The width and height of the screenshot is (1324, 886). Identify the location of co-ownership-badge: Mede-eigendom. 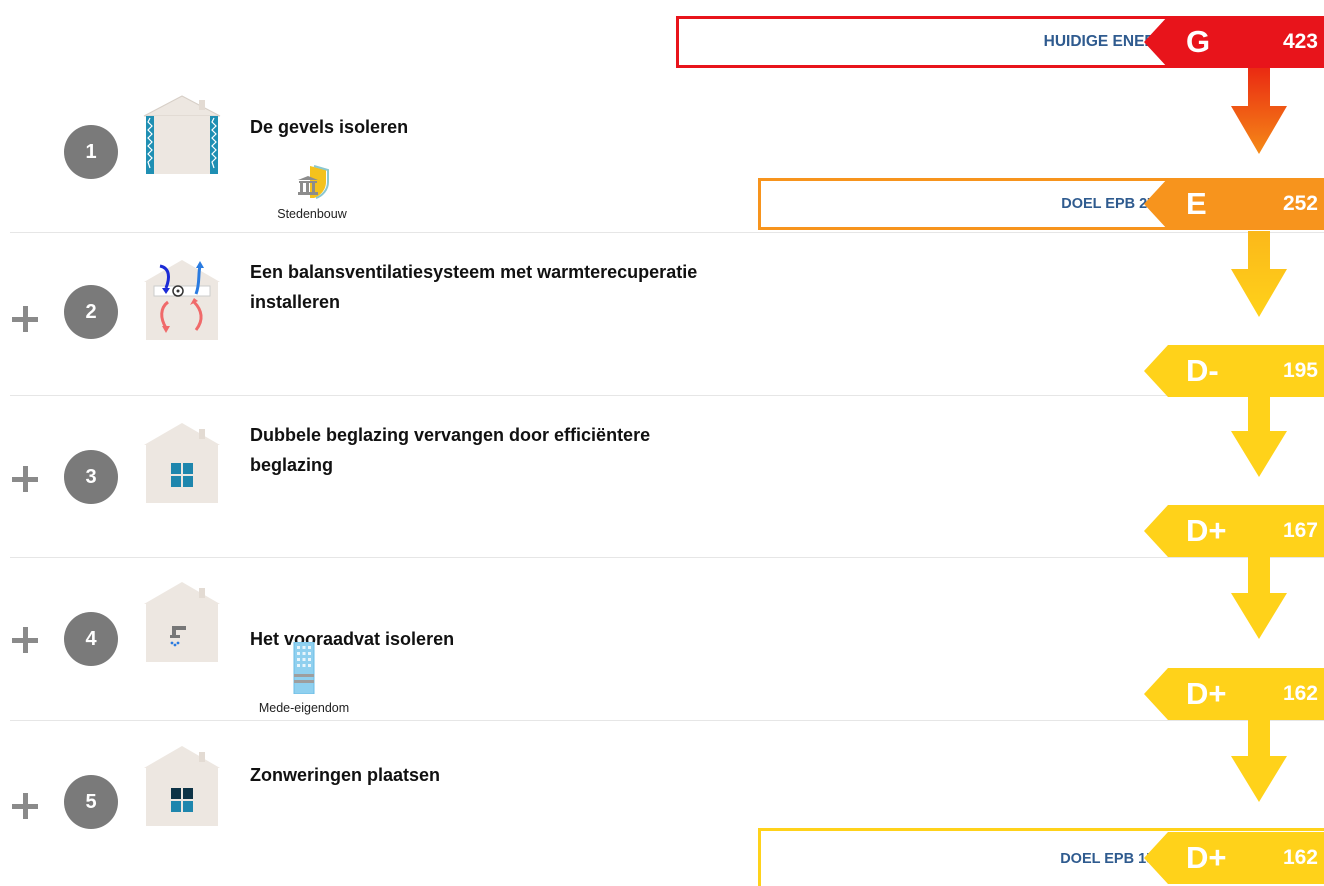
(304, 678).